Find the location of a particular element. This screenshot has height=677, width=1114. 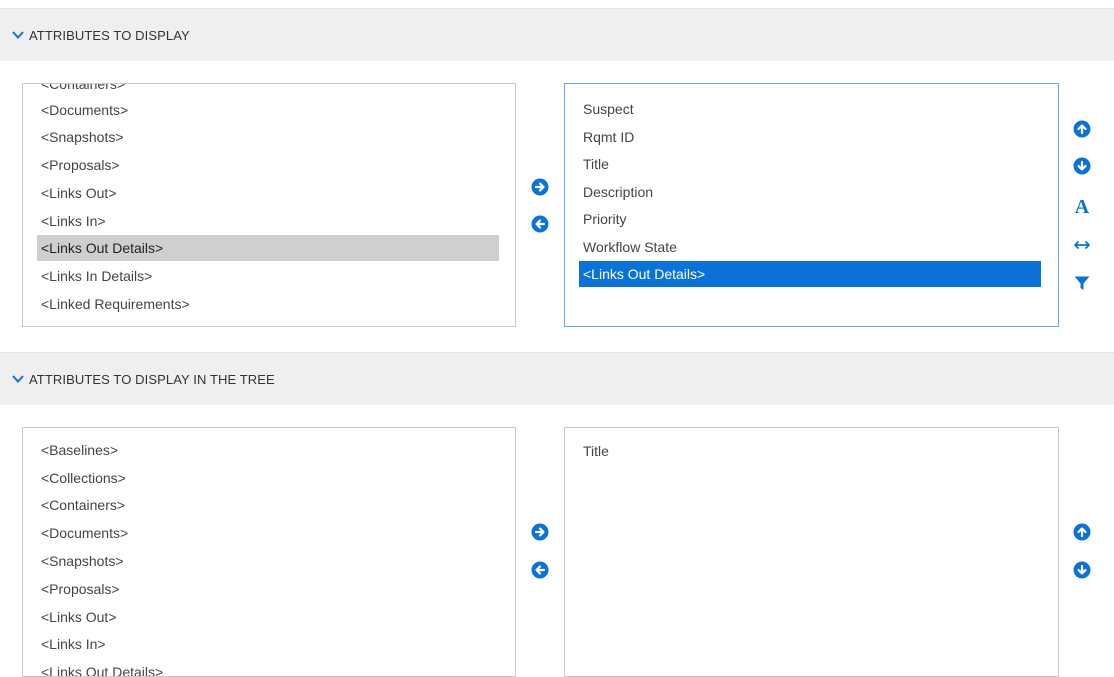

filter-button is located at coordinates (1082, 283).